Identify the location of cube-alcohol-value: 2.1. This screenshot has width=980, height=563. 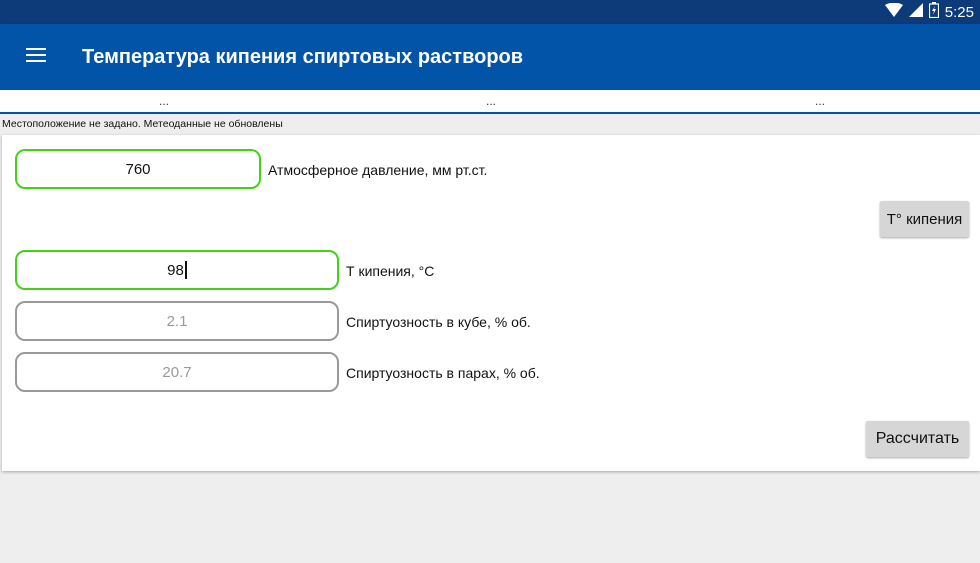
(177, 321).